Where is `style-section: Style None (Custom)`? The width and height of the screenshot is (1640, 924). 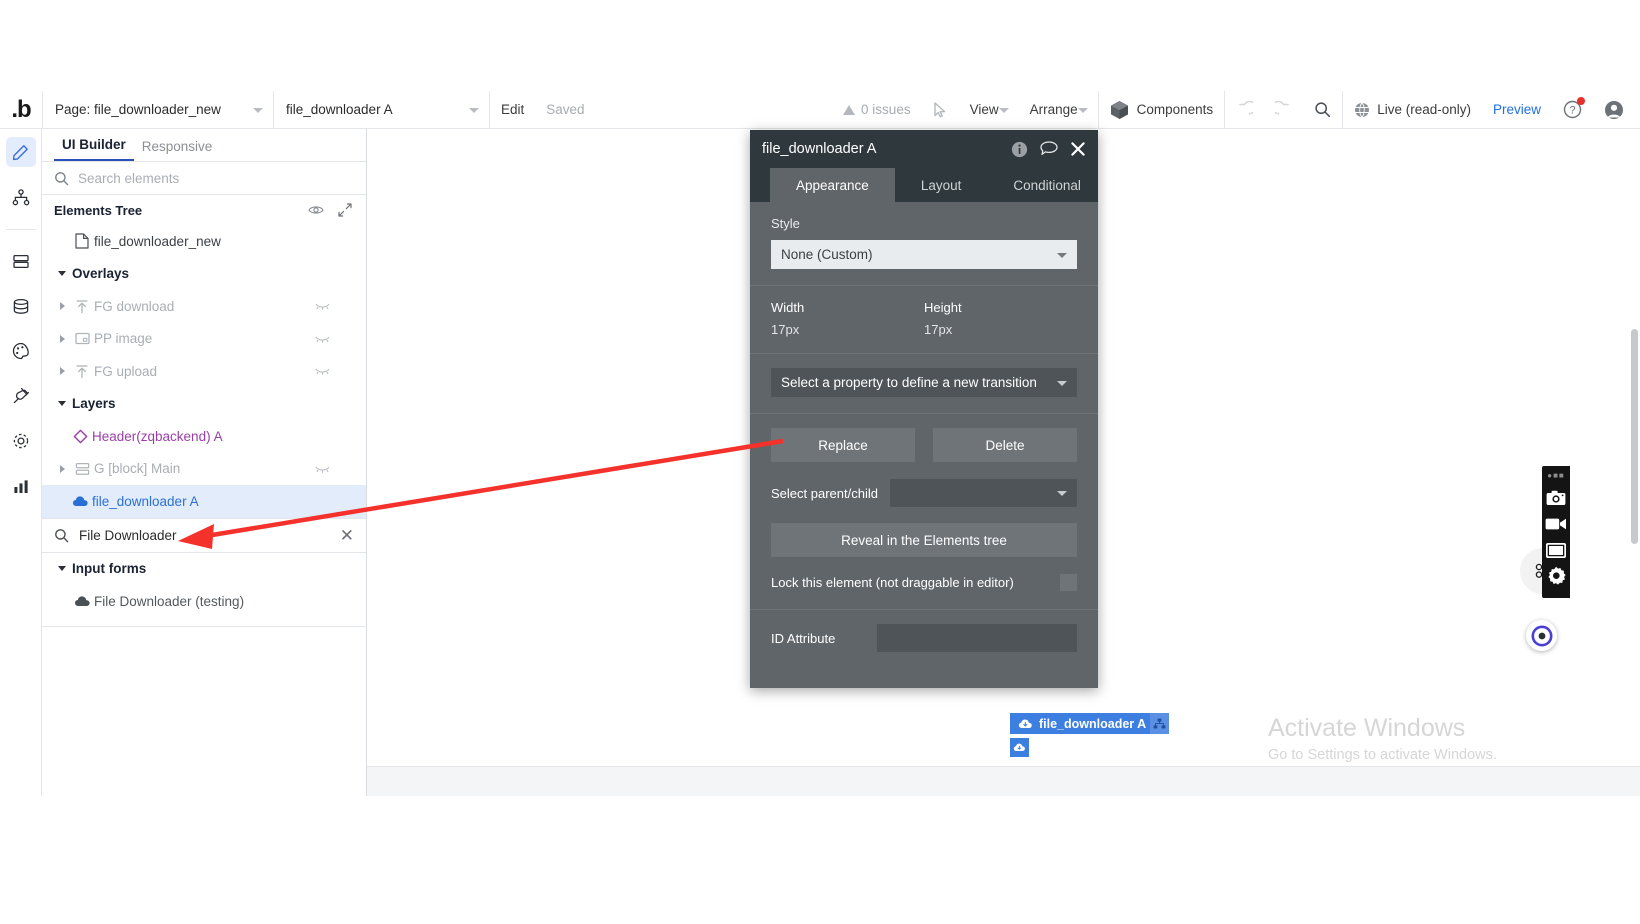
style-section: Style None (Custom) is located at coordinates (924, 244).